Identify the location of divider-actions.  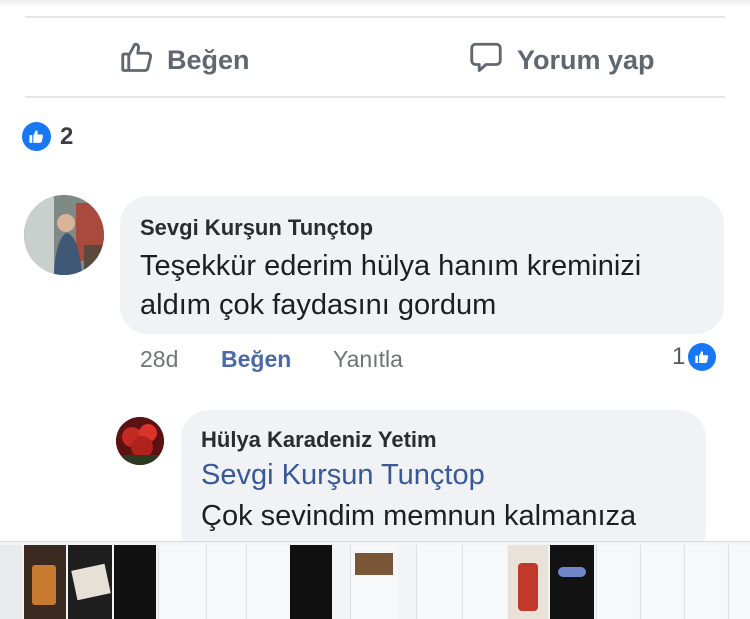
(375, 97).